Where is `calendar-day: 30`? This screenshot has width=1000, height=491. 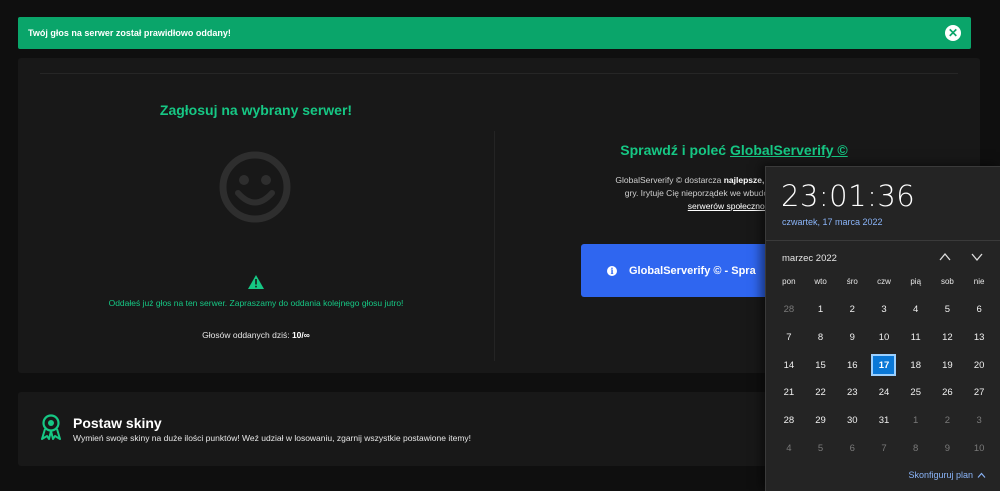
calendar-day: 30 is located at coordinates (852, 421).